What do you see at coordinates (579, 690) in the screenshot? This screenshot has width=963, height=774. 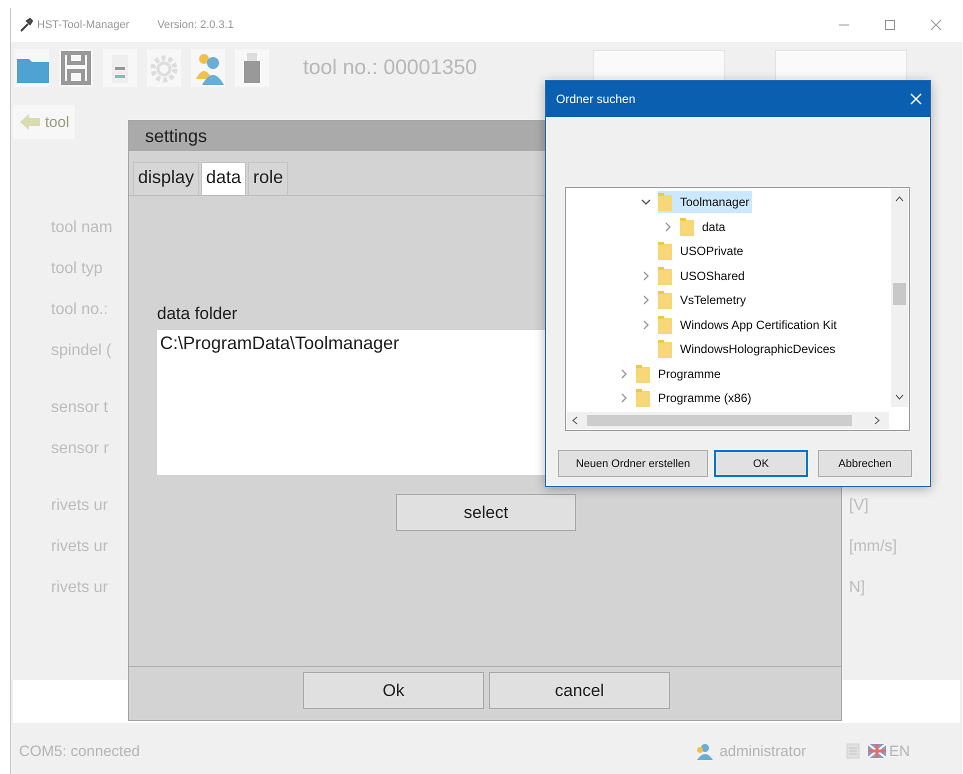 I see `dialog-button: cancel` at bounding box center [579, 690].